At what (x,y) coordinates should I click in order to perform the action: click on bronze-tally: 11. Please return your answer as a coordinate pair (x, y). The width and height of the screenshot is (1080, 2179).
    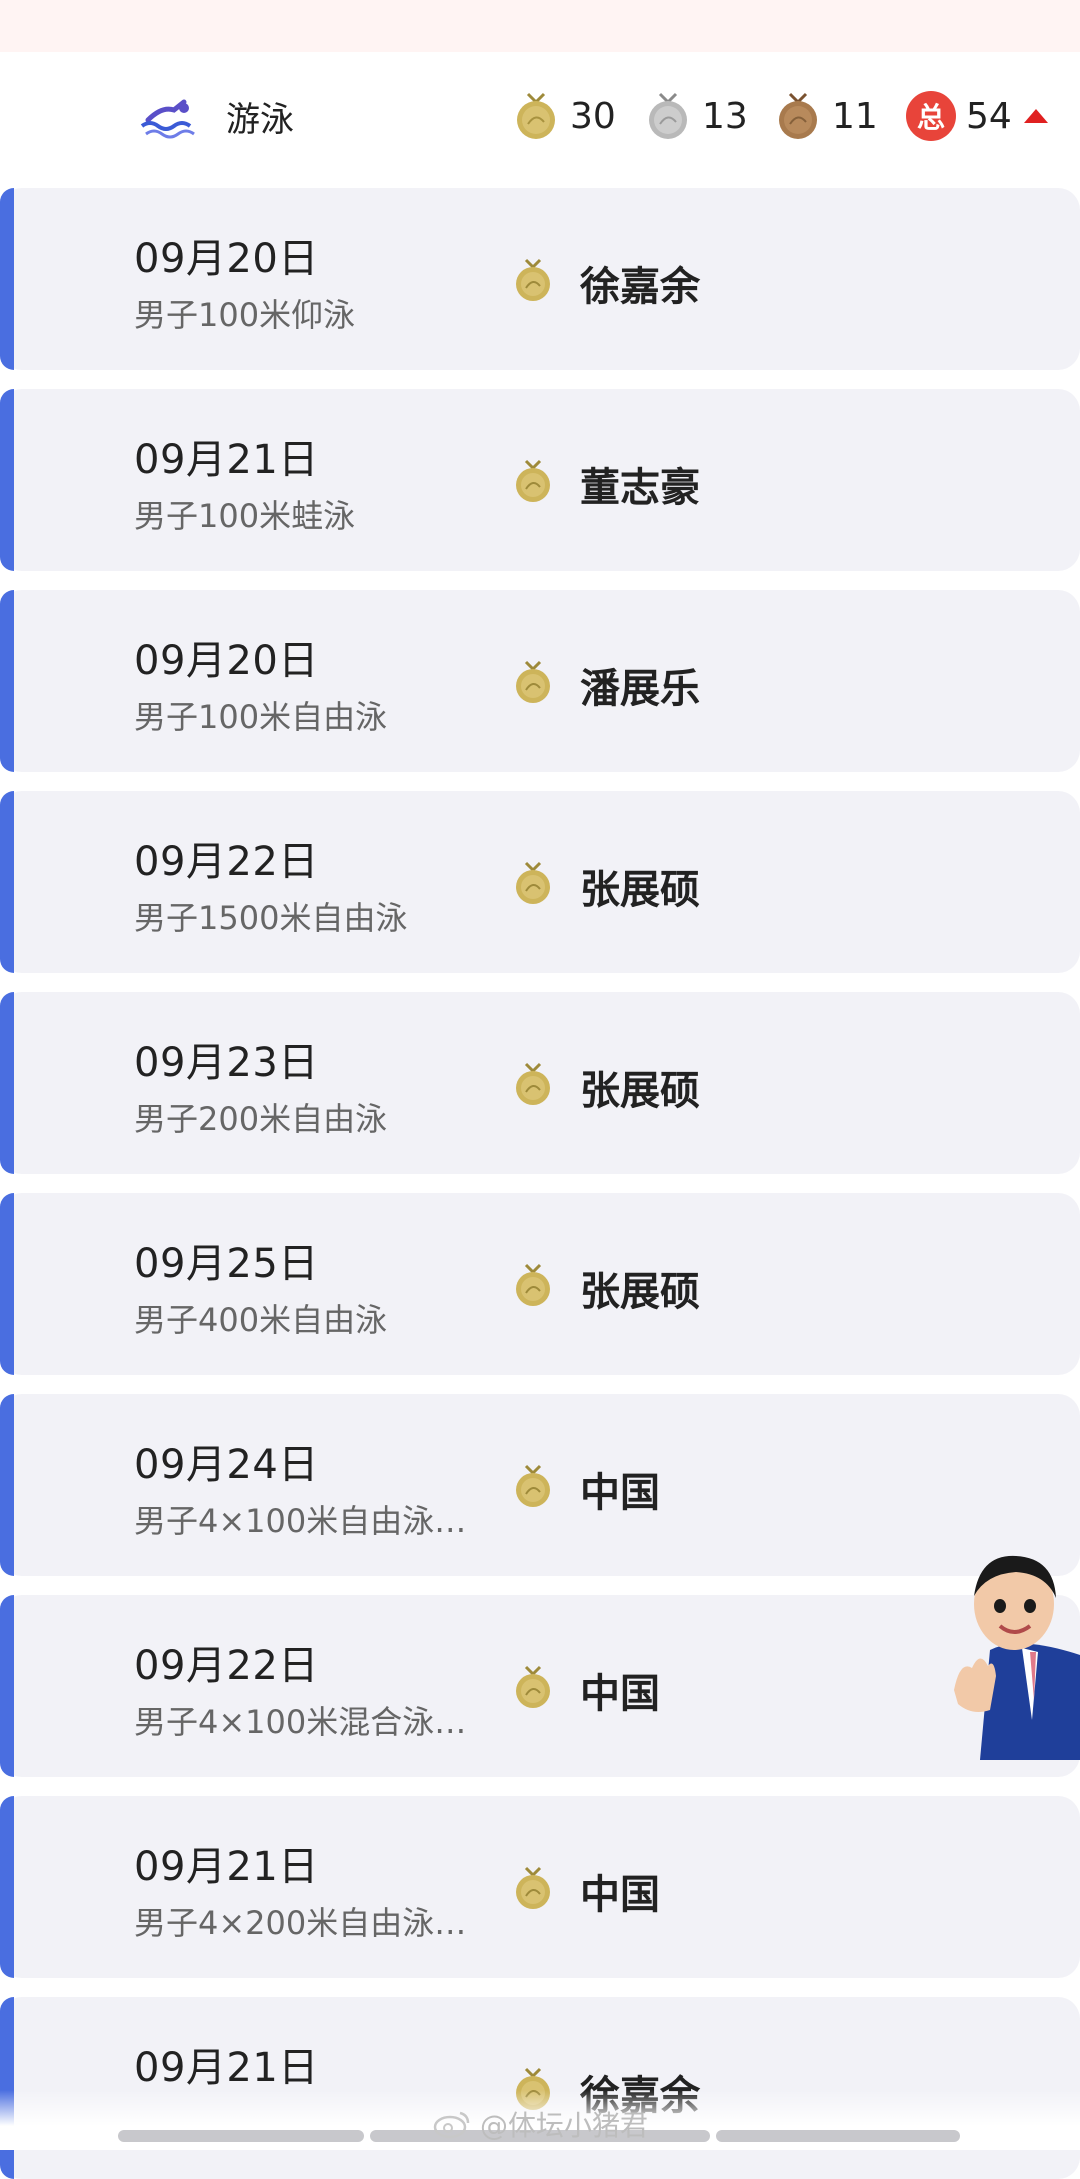
    Looking at the image, I should click on (826, 116).